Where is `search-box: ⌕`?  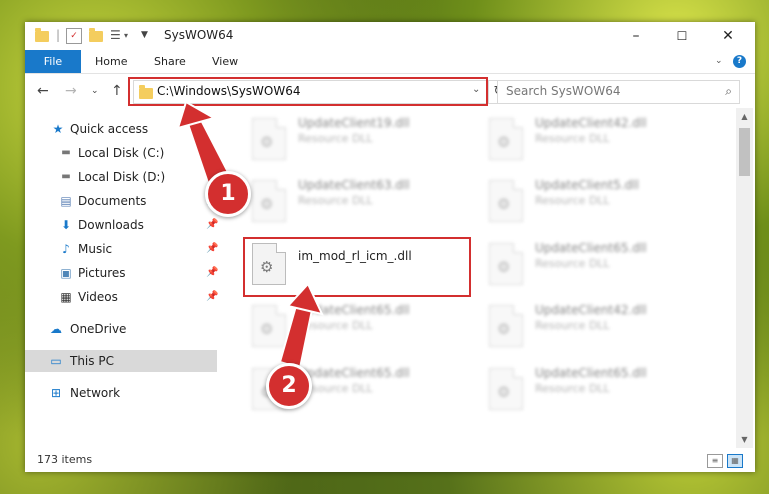 search-box: ⌕ is located at coordinates (618, 92).